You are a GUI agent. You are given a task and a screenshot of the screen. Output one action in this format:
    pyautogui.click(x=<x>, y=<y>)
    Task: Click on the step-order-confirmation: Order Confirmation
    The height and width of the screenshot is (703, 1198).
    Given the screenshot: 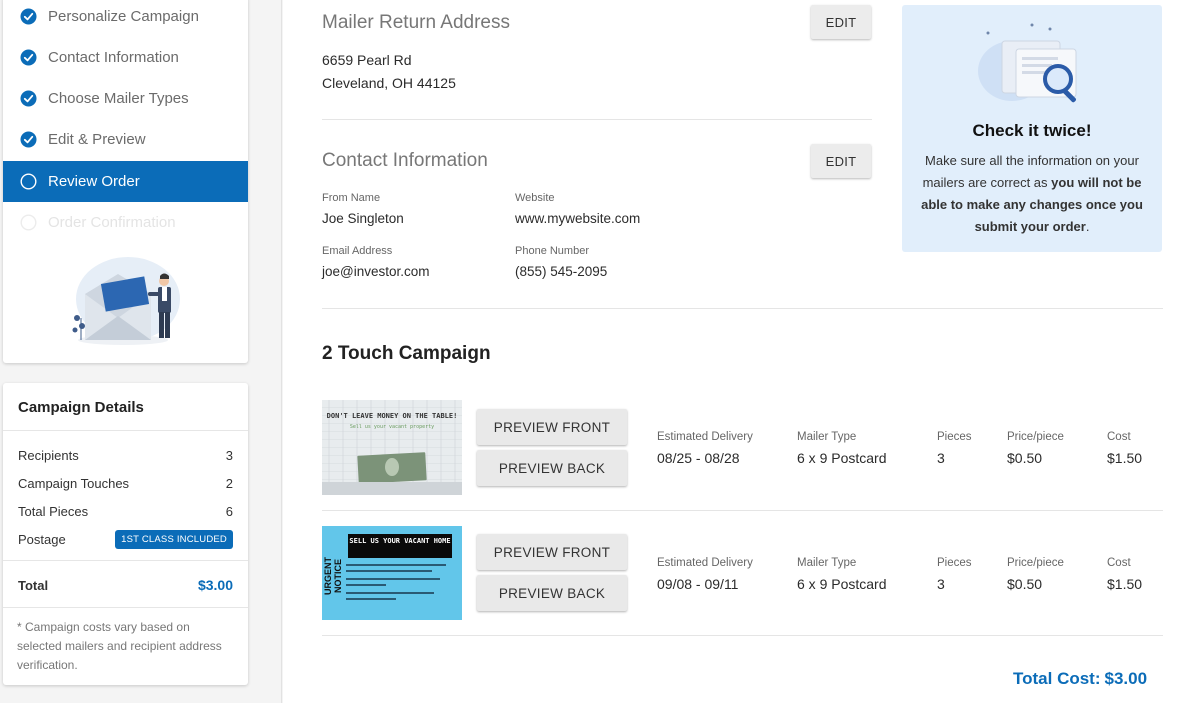 What is the action you would take?
    pyautogui.click(x=125, y=222)
    